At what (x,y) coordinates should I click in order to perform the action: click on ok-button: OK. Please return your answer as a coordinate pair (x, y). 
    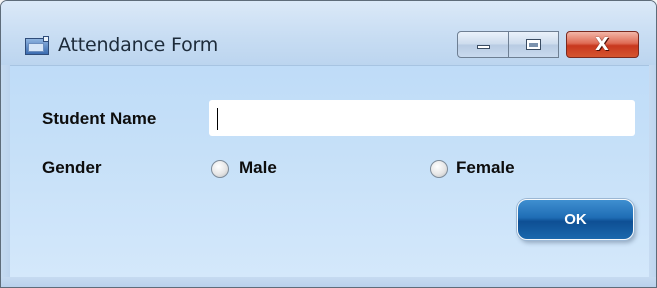
    Looking at the image, I should click on (575, 219).